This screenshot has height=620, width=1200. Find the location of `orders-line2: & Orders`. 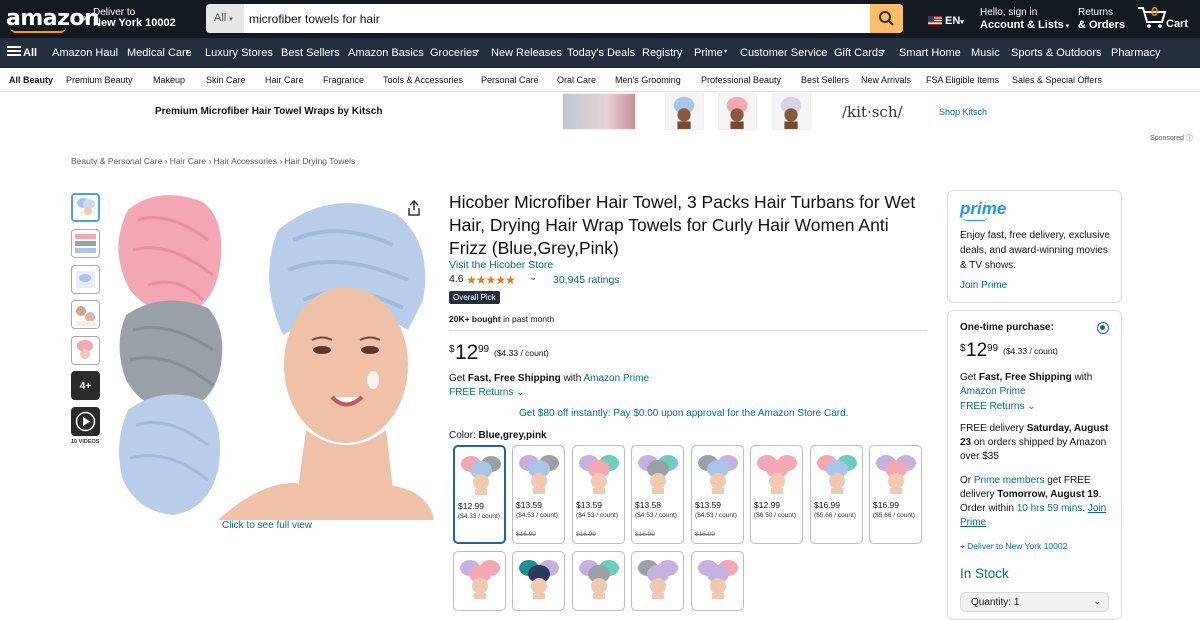

orders-line2: & Orders is located at coordinates (1102, 25).